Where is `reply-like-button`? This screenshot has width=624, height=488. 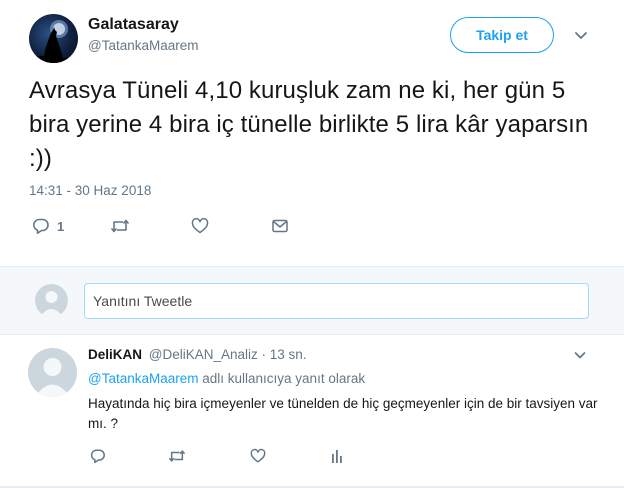 reply-like-button is located at coordinates (258, 456).